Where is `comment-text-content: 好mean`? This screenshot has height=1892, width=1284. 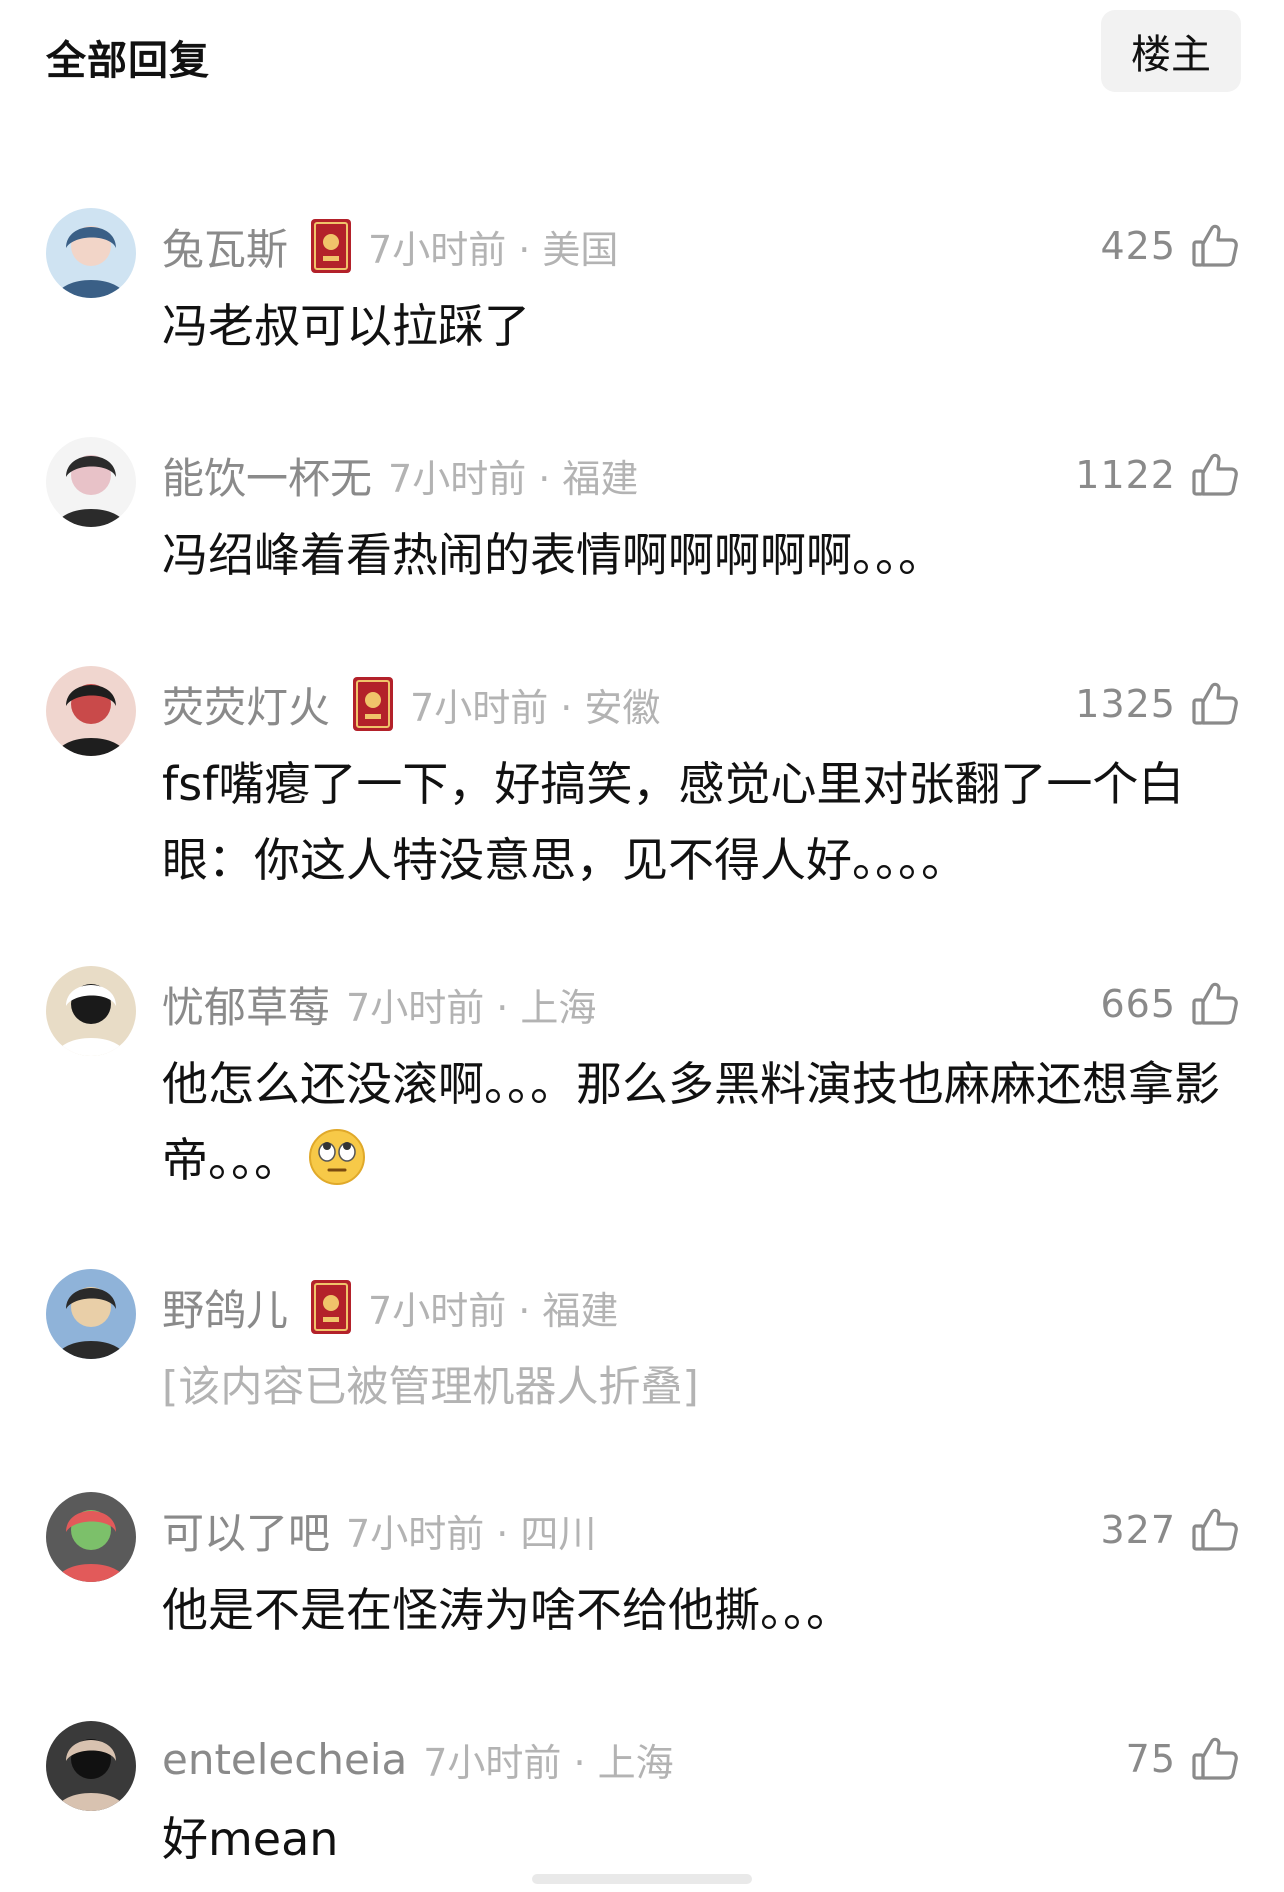
comment-text-content: 好mean is located at coordinates (250, 1839).